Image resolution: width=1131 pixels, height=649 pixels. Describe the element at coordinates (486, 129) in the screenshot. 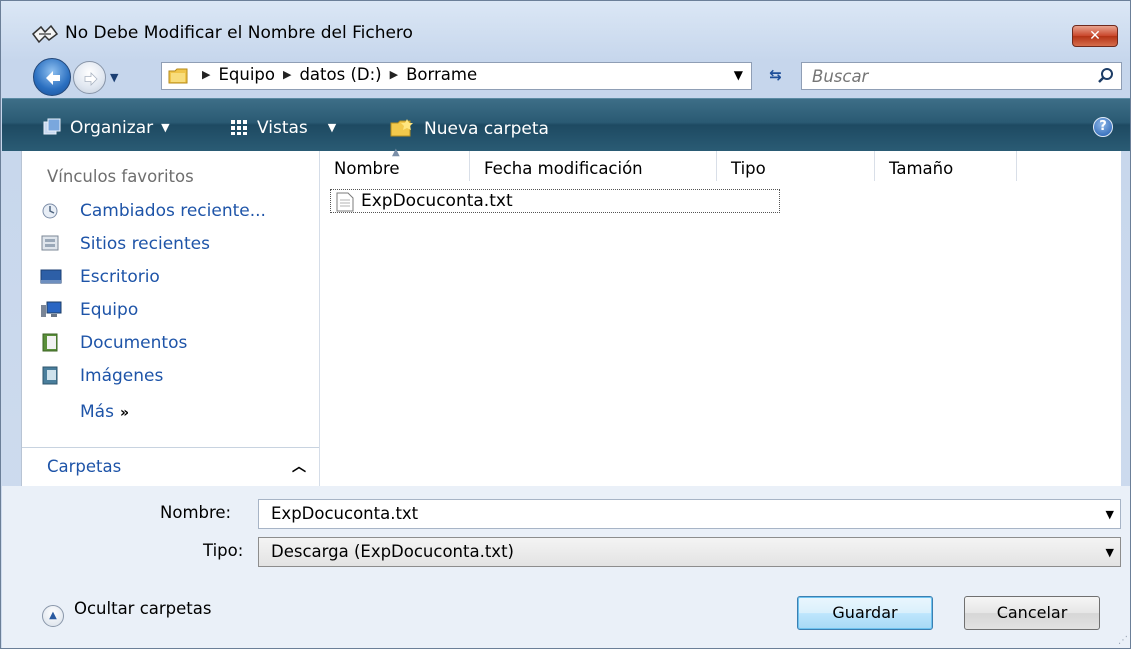

I see `new-folder-label: Nueva carpeta` at that location.